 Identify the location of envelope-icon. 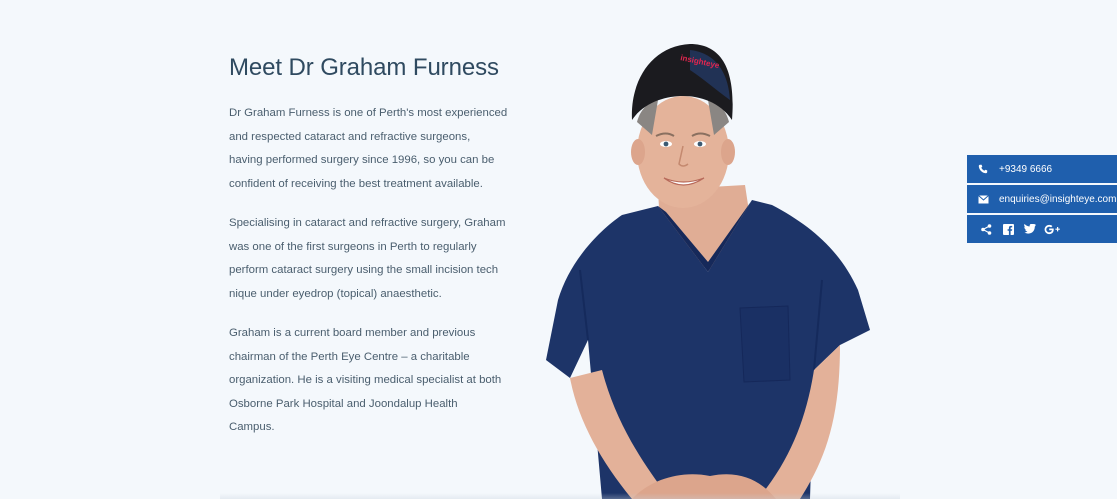
(983, 199).